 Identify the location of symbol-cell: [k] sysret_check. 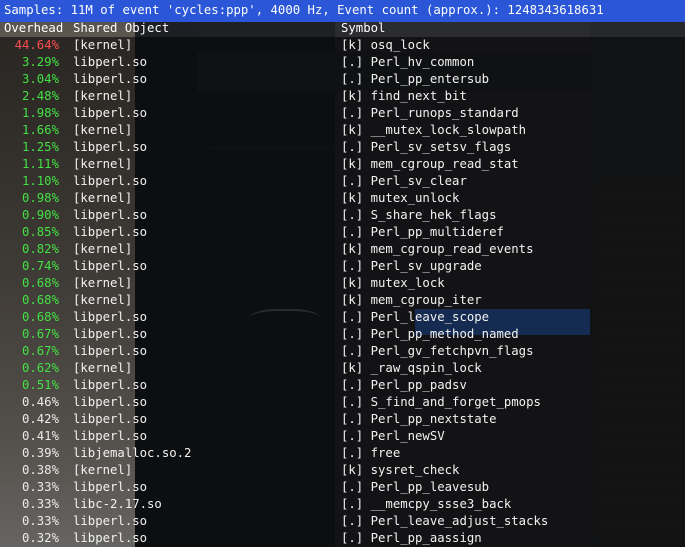
(400, 470).